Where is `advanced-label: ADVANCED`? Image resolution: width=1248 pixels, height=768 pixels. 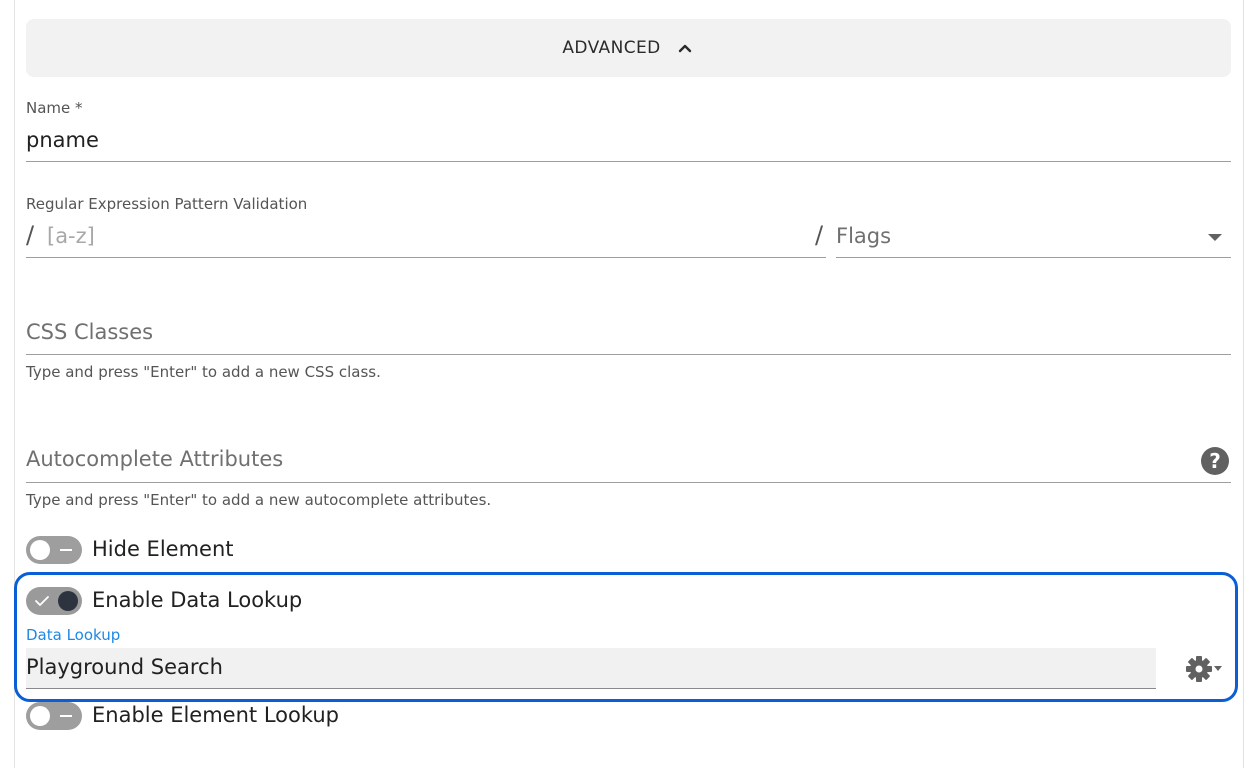
advanced-label: ADVANCED is located at coordinates (611, 48).